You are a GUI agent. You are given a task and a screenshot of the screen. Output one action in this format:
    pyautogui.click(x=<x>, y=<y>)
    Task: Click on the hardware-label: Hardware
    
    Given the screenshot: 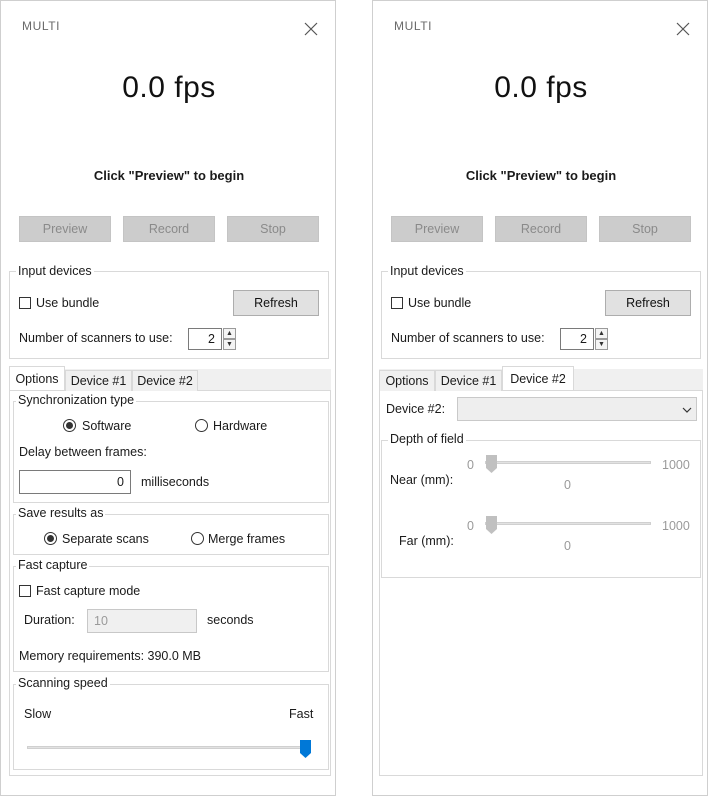 What is the action you would take?
    pyautogui.click(x=240, y=426)
    